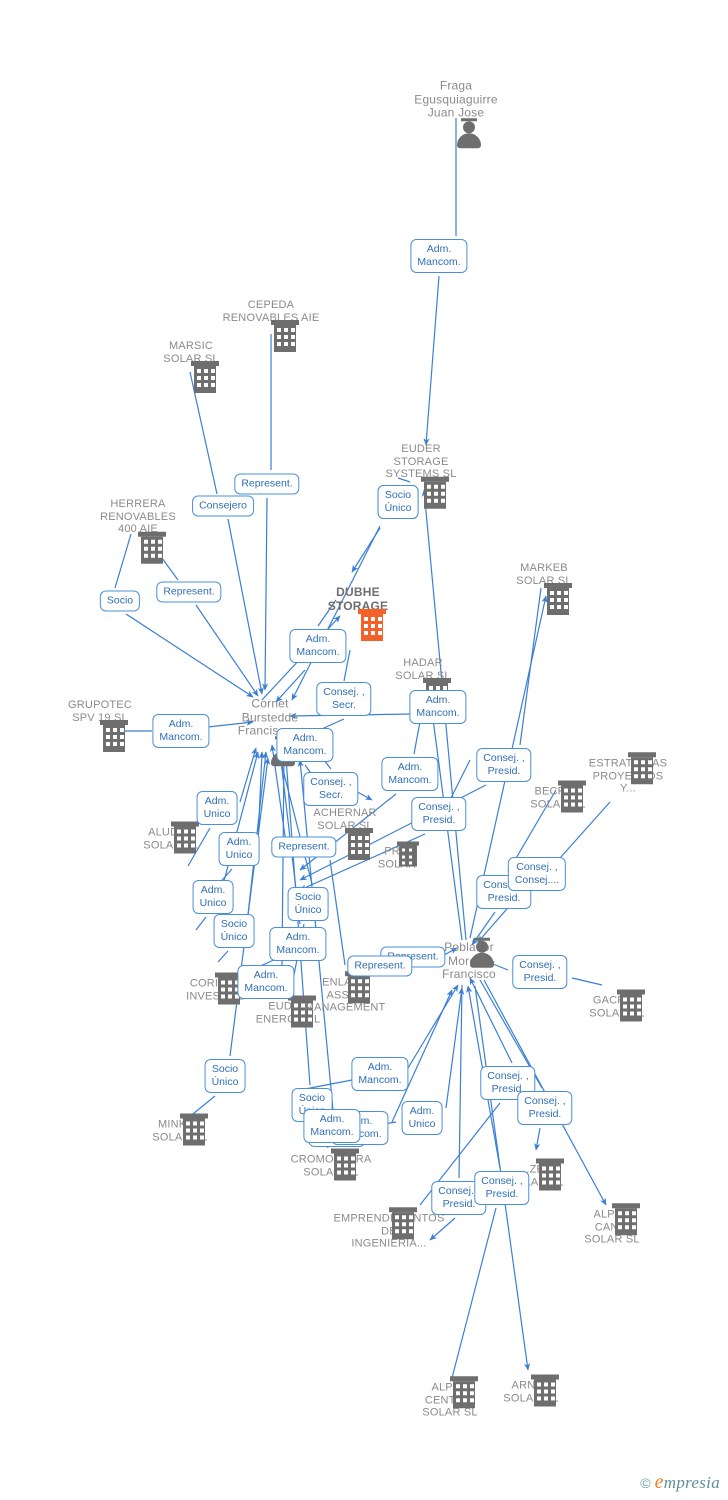  Describe the element at coordinates (120, 601) in the screenshot. I see `edge-label-cornet-to-herrera: Socio` at that location.